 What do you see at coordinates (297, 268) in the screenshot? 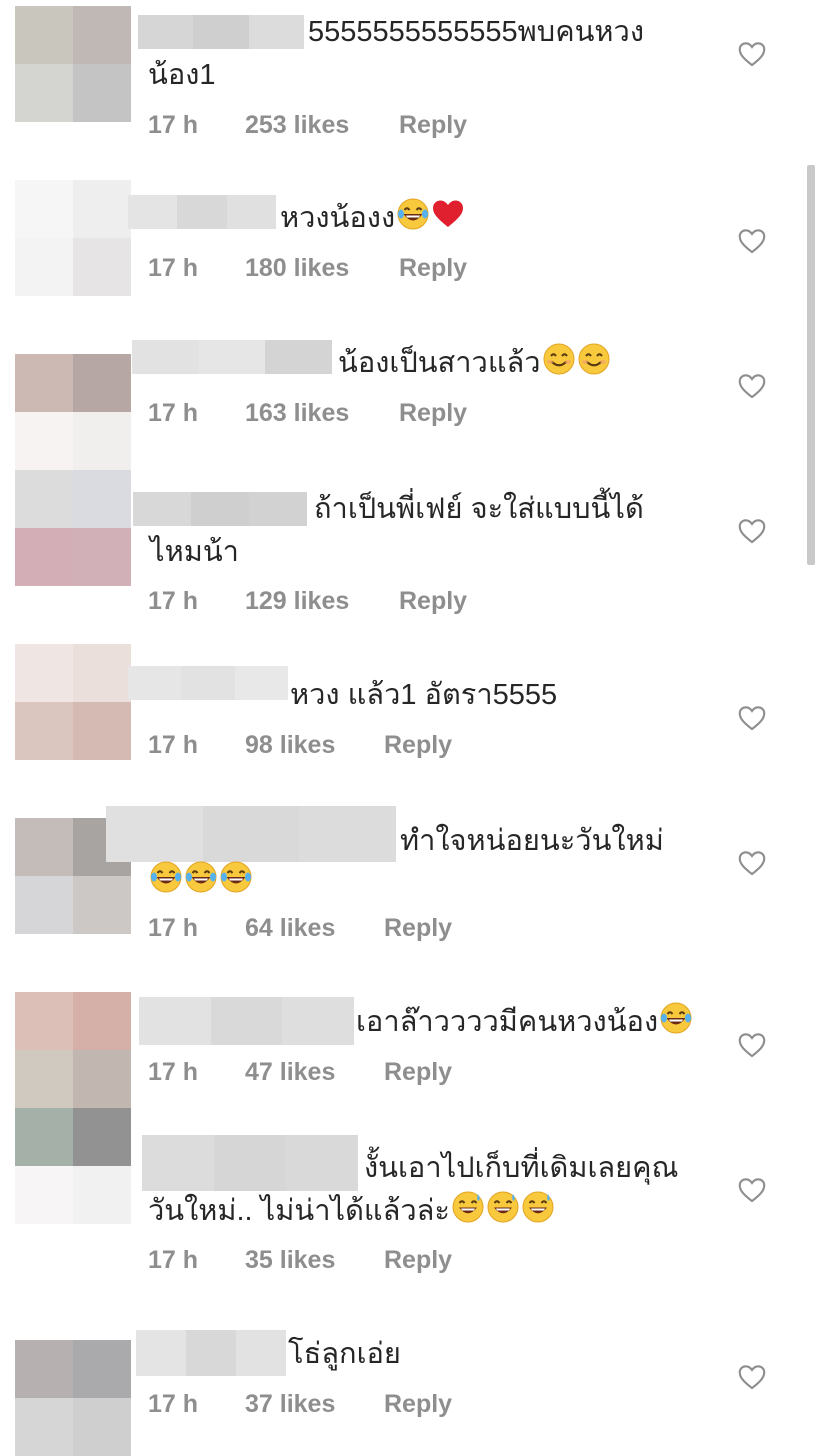
I see `like-count: 180 likes` at bounding box center [297, 268].